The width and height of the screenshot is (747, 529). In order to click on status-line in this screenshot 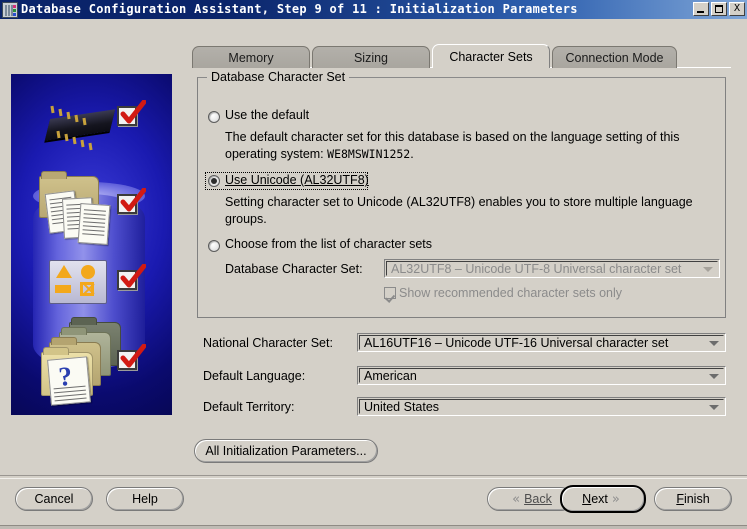, I will do `click(373, 527)`.